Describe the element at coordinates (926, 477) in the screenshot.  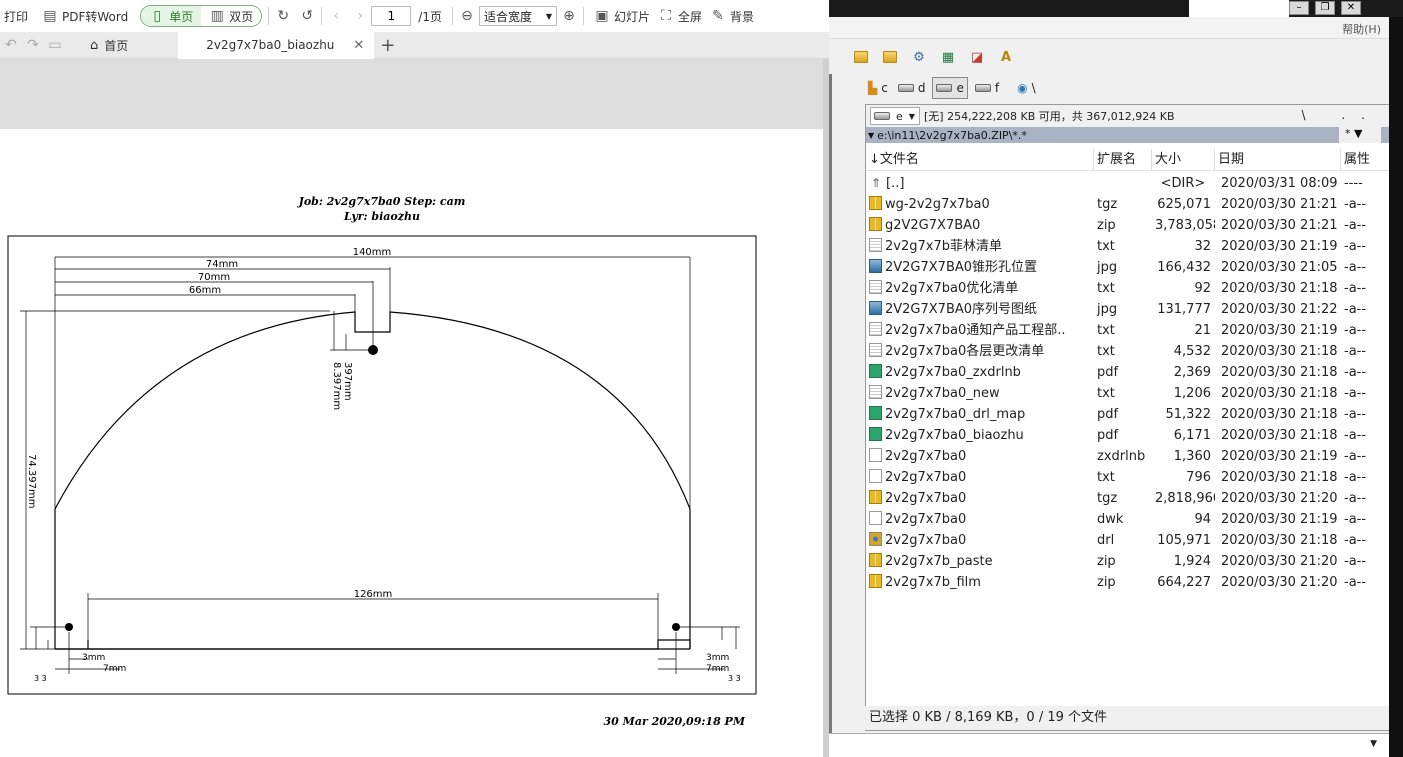
I see `file-name: 2v2g7x7ba0` at that location.